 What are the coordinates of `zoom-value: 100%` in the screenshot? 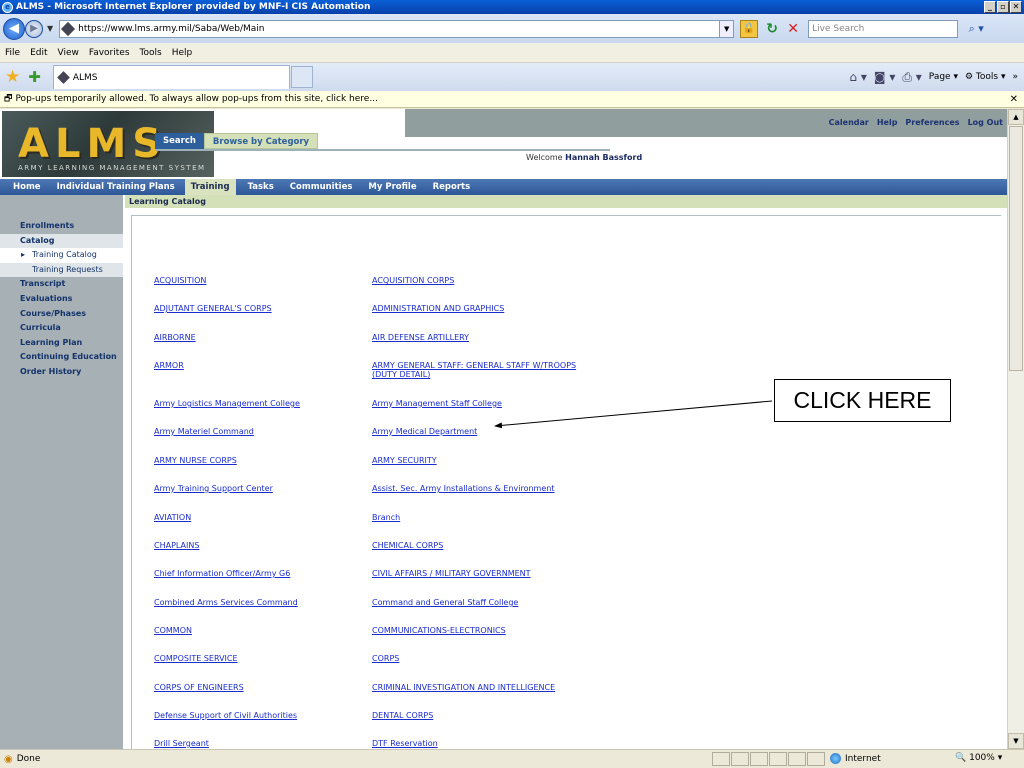 It's located at (982, 758).